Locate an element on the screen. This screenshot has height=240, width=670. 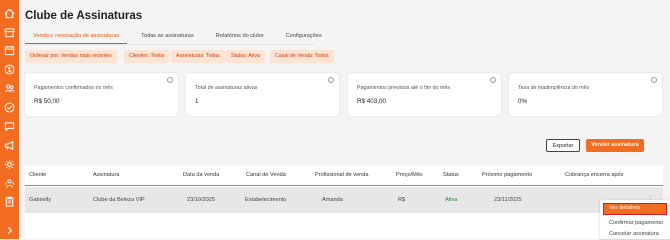
cell-price: R$ is located at coordinates (402, 200).